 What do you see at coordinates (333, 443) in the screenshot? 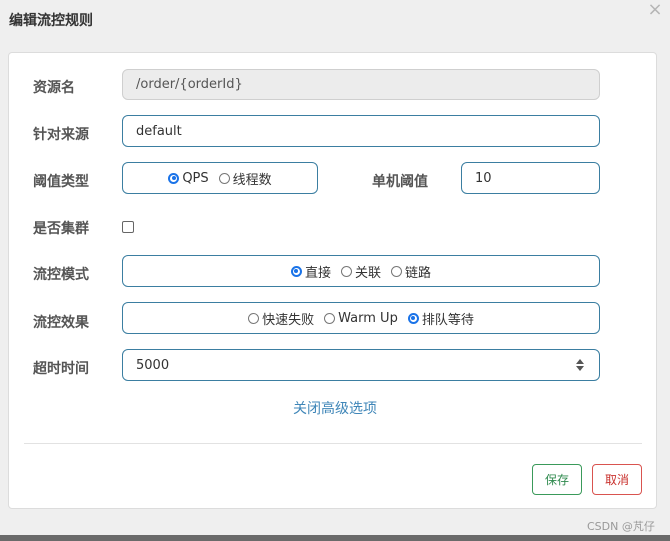
I see `divider` at bounding box center [333, 443].